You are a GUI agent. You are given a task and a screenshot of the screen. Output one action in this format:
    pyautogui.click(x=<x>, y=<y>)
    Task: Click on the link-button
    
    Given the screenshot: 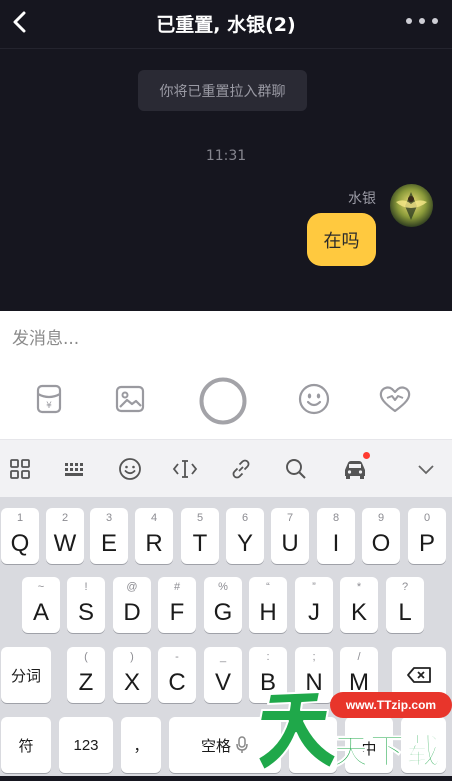 What is the action you would take?
    pyautogui.click(x=241, y=469)
    